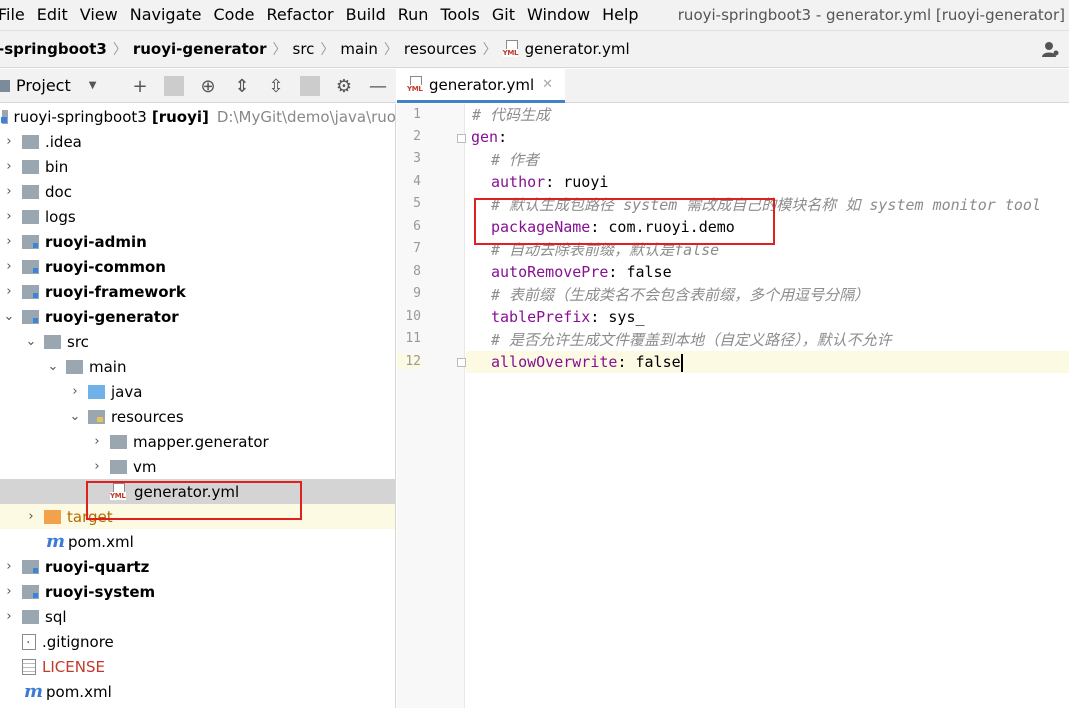 This screenshot has height=708, width=1069. What do you see at coordinates (304, 49) in the screenshot?
I see `breadcrumb-src: src` at bounding box center [304, 49].